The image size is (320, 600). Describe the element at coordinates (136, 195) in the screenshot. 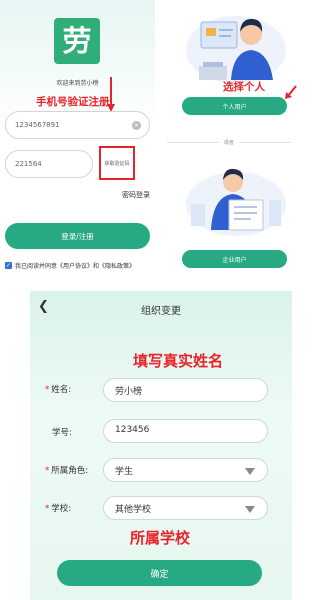

I see `password-login-link: 密码登录` at that location.